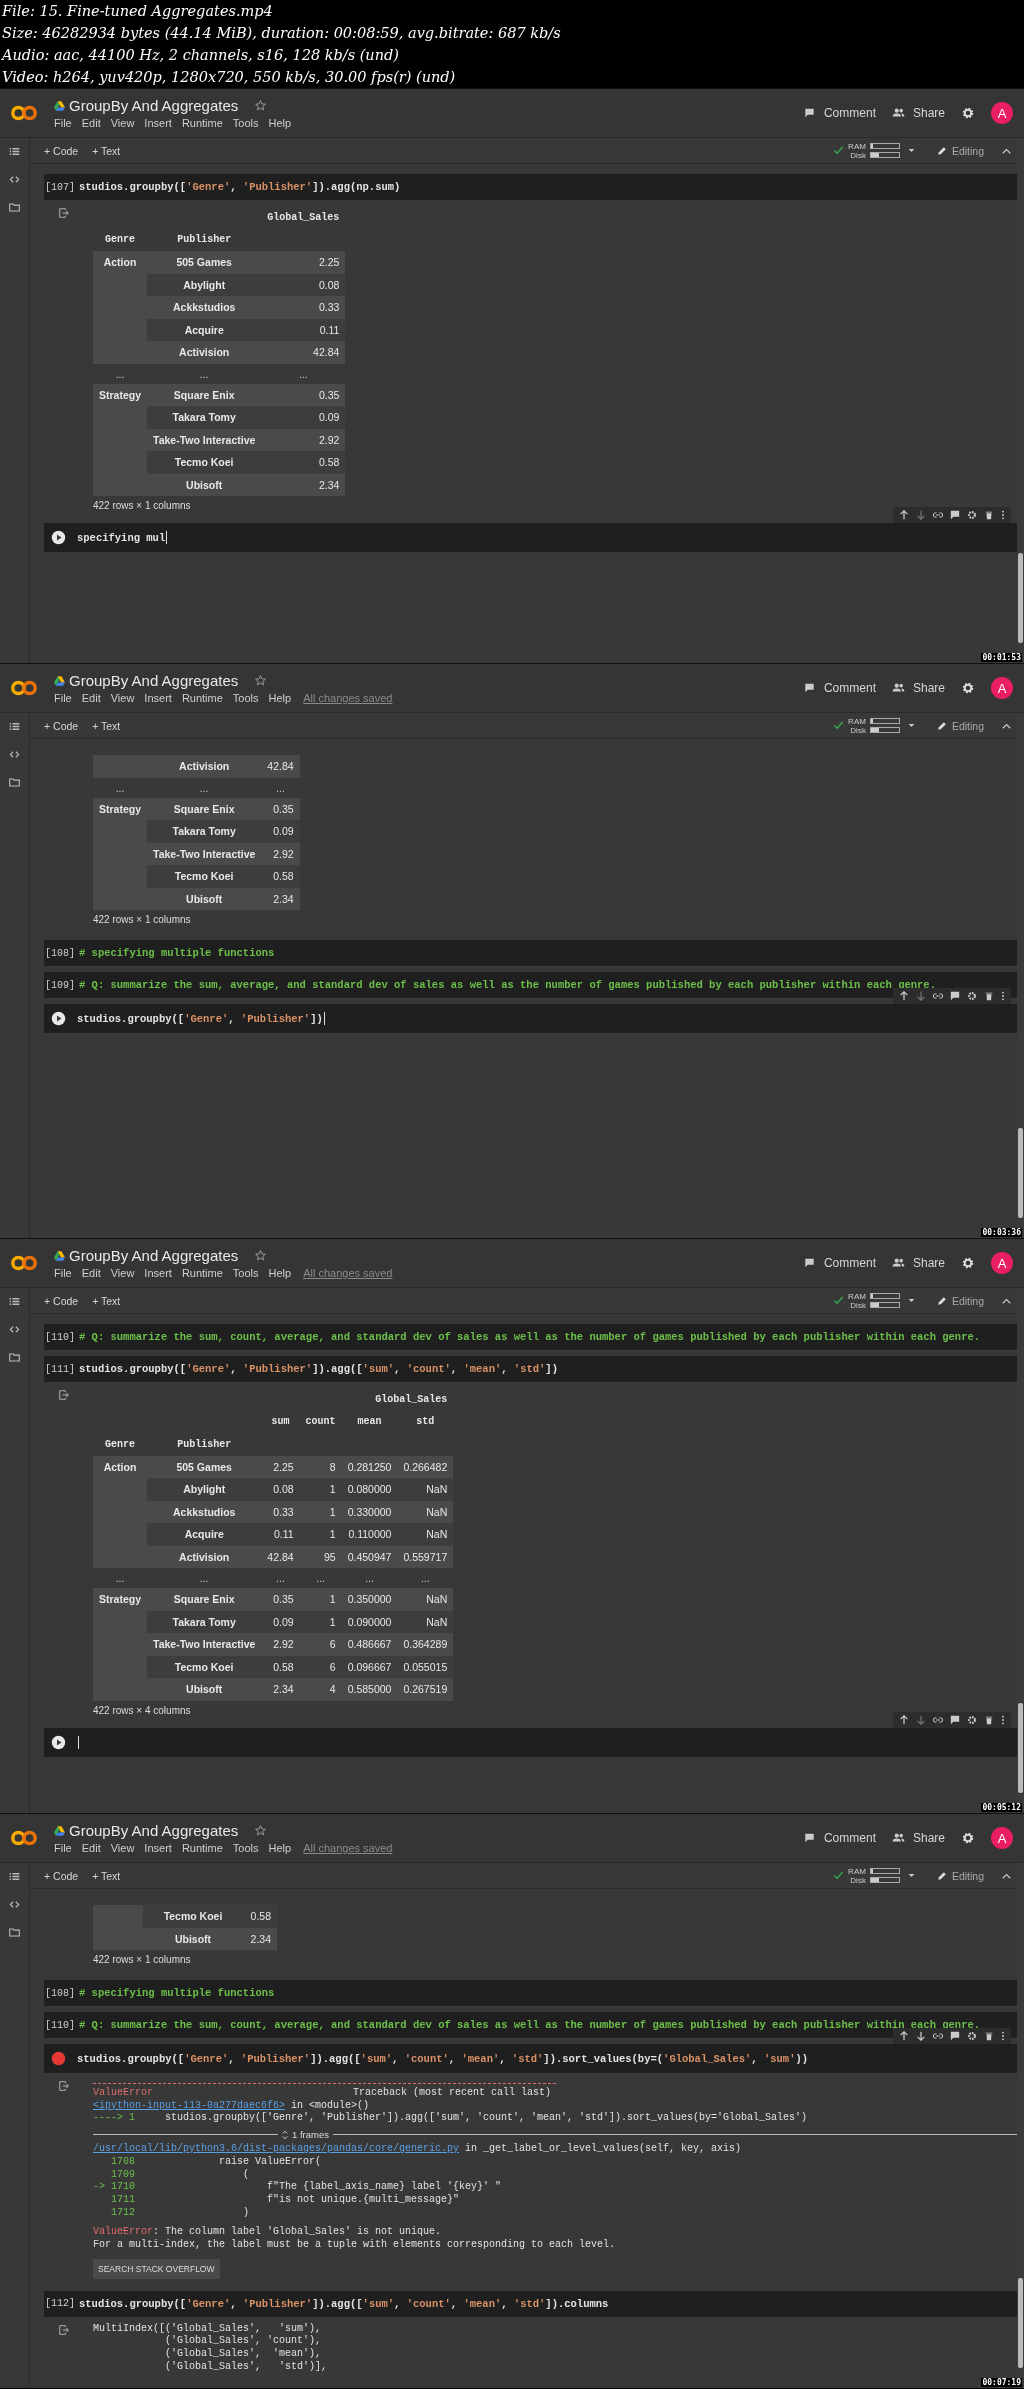  What do you see at coordinates (530, 953) in the screenshot?
I see `code-cell: [108] # specifying multiple functions` at bounding box center [530, 953].